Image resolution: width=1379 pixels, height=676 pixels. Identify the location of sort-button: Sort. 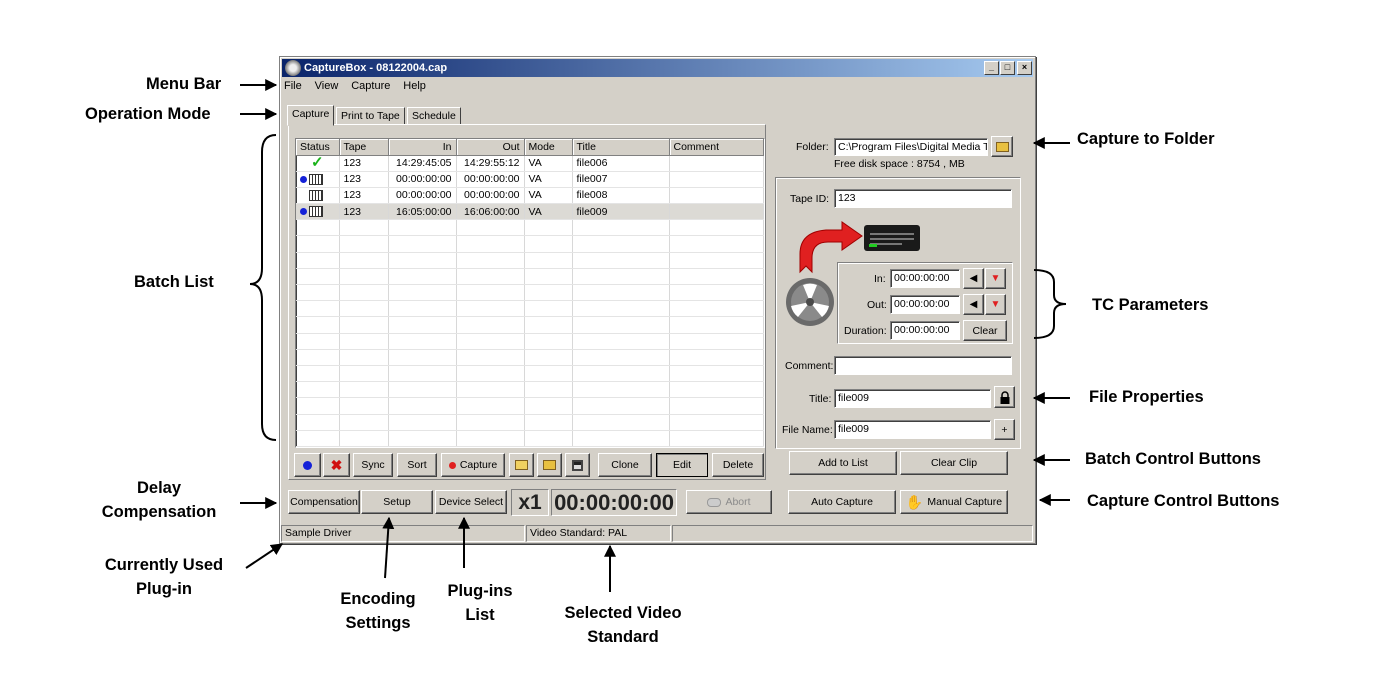
(417, 465).